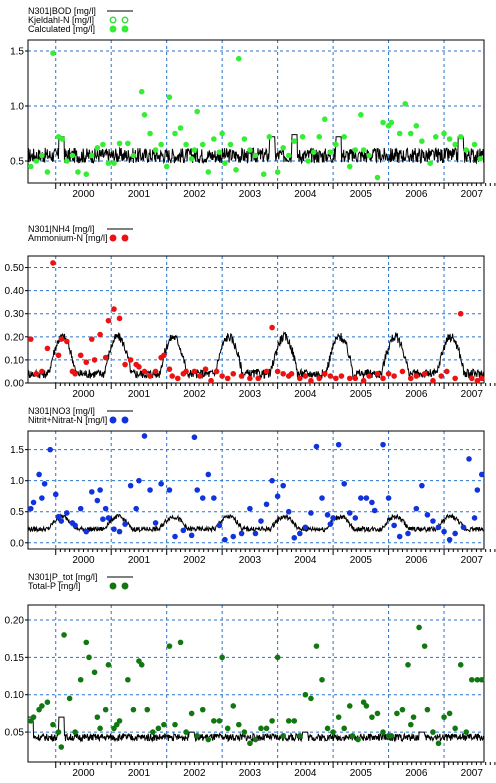 The image size is (496, 783). I want to click on y-tick-label: 0.15, so click(15, 658).